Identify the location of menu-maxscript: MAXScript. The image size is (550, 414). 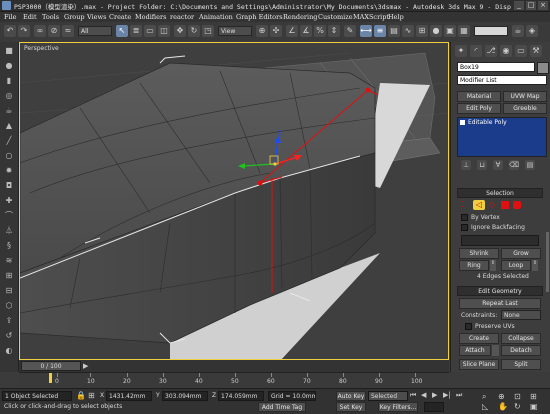
(371, 17).